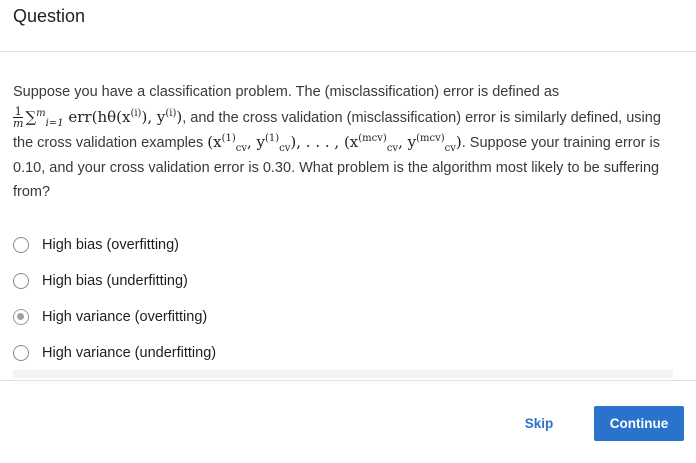  Describe the element at coordinates (115, 280) in the screenshot. I see `option-label: High bias (underfitting)` at that location.